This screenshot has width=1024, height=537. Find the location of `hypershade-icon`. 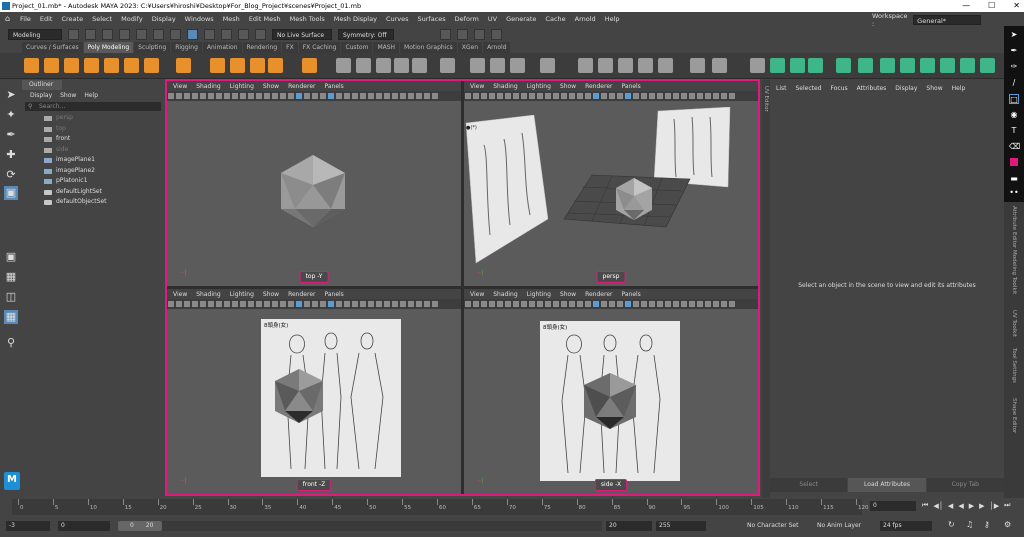

hypershade-icon is located at coordinates (496, 34).